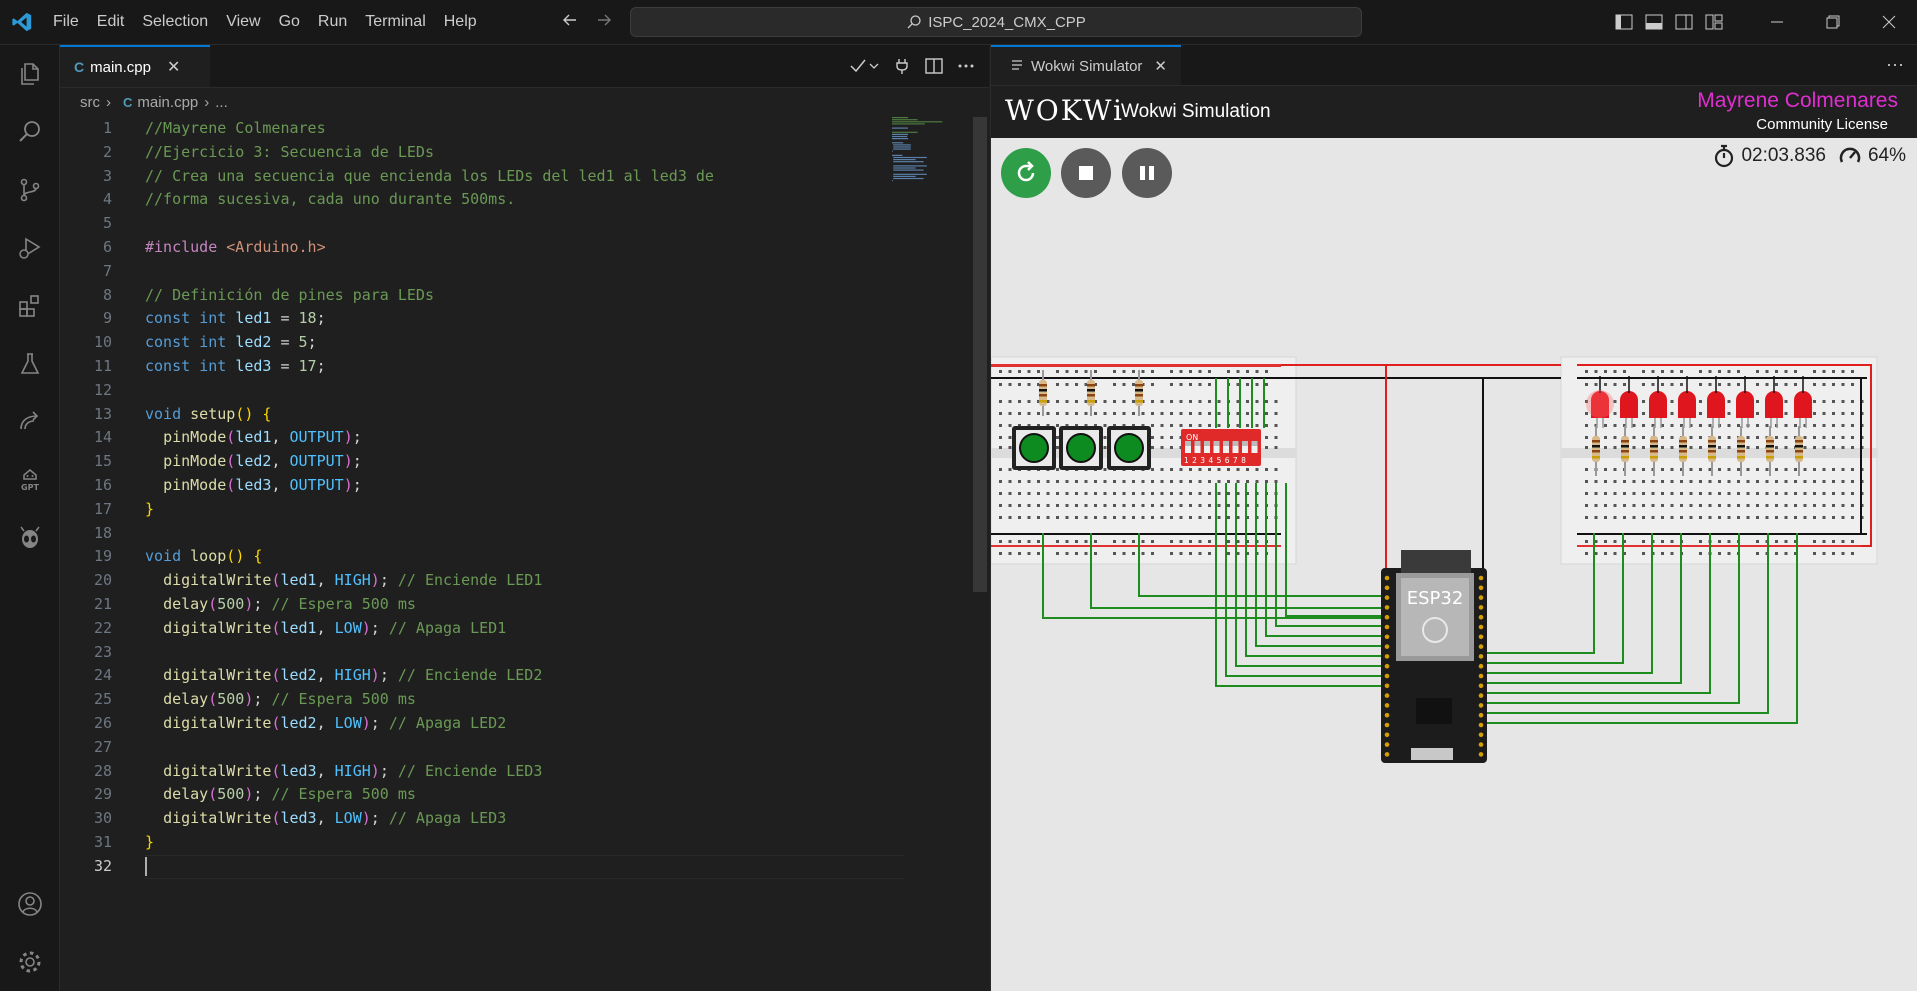  Describe the element at coordinates (29, 364) in the screenshot. I see `testing-flask-icon` at that location.